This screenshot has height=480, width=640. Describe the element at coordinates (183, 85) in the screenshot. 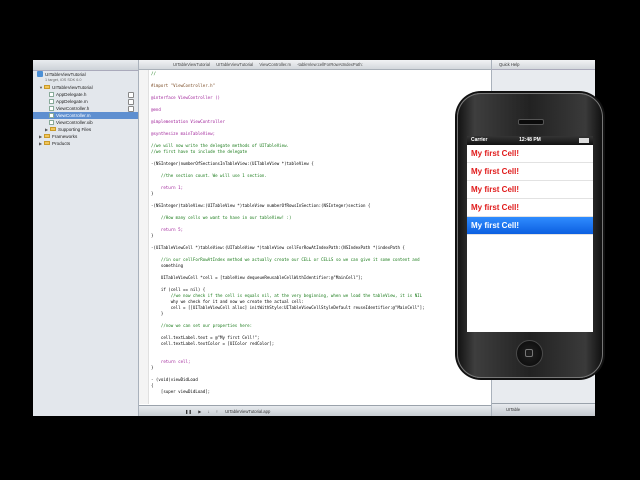

I see `code-line: #import "ViewController.h"` at that location.